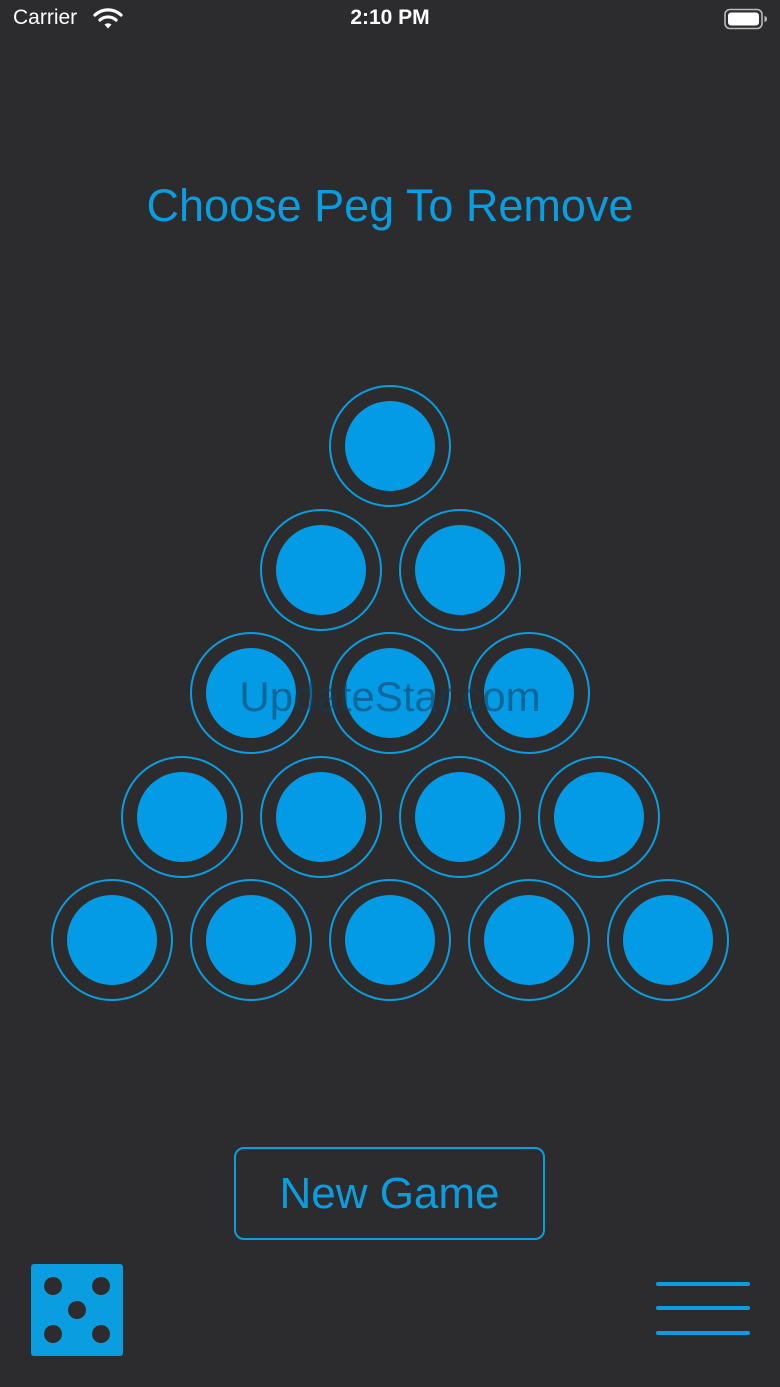 The image size is (780, 1387). I want to click on menu-icon, so click(703, 1310).